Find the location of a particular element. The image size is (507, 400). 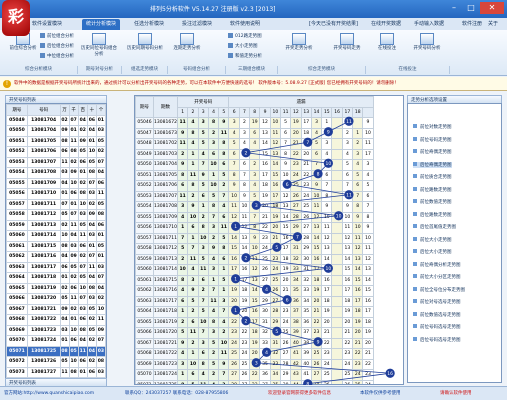

table-row: 05057 13081711 07 01 10 02 05 is located at coordinates (56, 204).